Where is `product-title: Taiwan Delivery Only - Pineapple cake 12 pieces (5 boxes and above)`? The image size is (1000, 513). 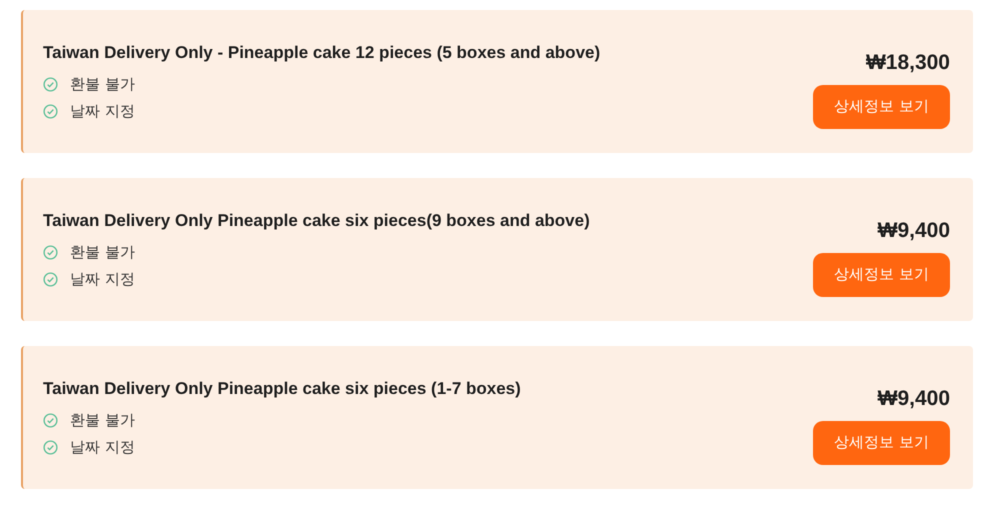 product-title: Taiwan Delivery Only - Pineapple cake 12 pieces (5 boxes and above) is located at coordinates (321, 52).